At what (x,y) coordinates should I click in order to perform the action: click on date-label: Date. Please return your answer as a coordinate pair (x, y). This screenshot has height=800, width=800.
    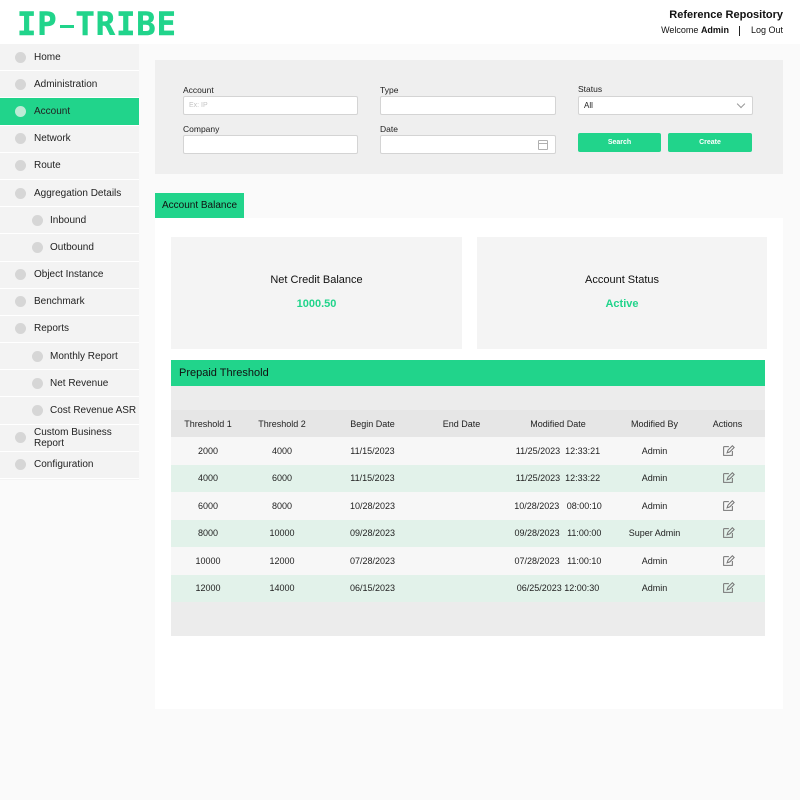
    Looking at the image, I should click on (389, 129).